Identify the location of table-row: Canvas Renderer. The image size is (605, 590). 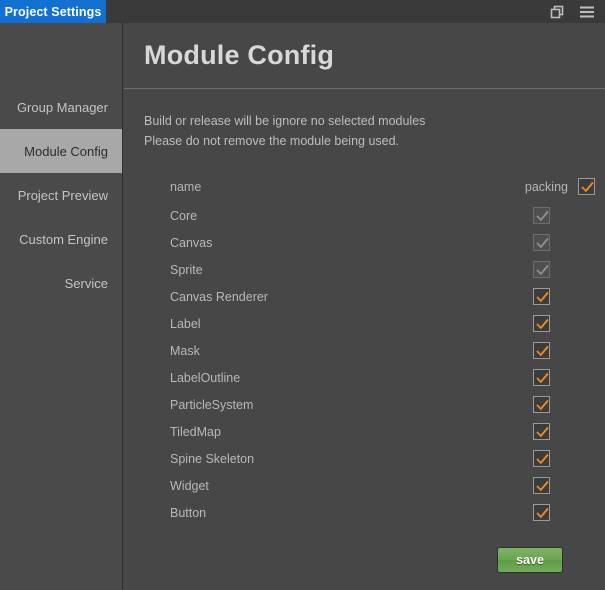
(382, 296).